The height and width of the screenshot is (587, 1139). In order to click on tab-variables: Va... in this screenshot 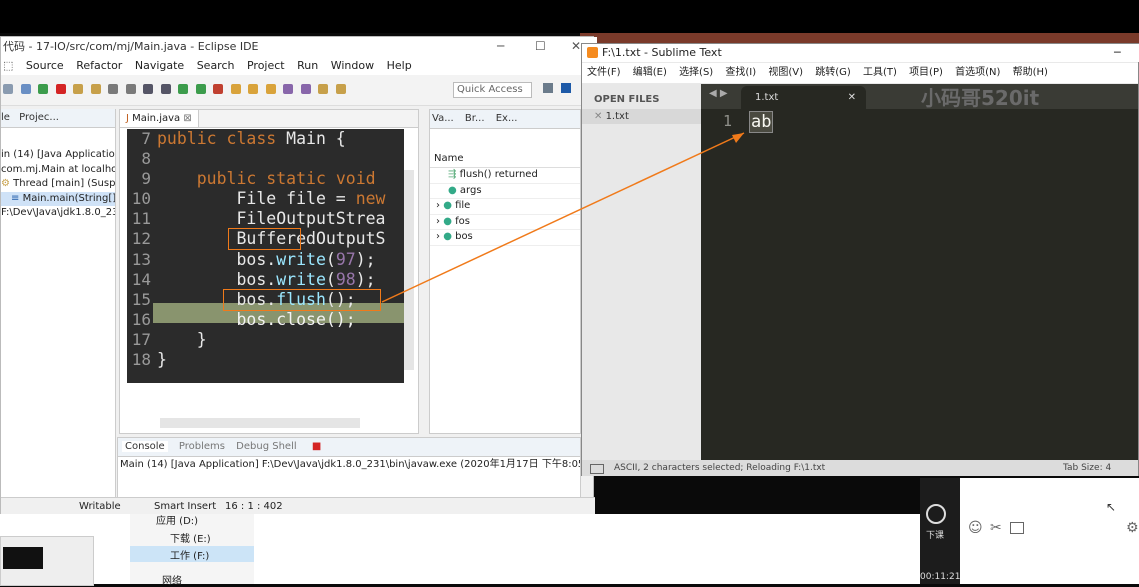, I will do `click(443, 118)`.